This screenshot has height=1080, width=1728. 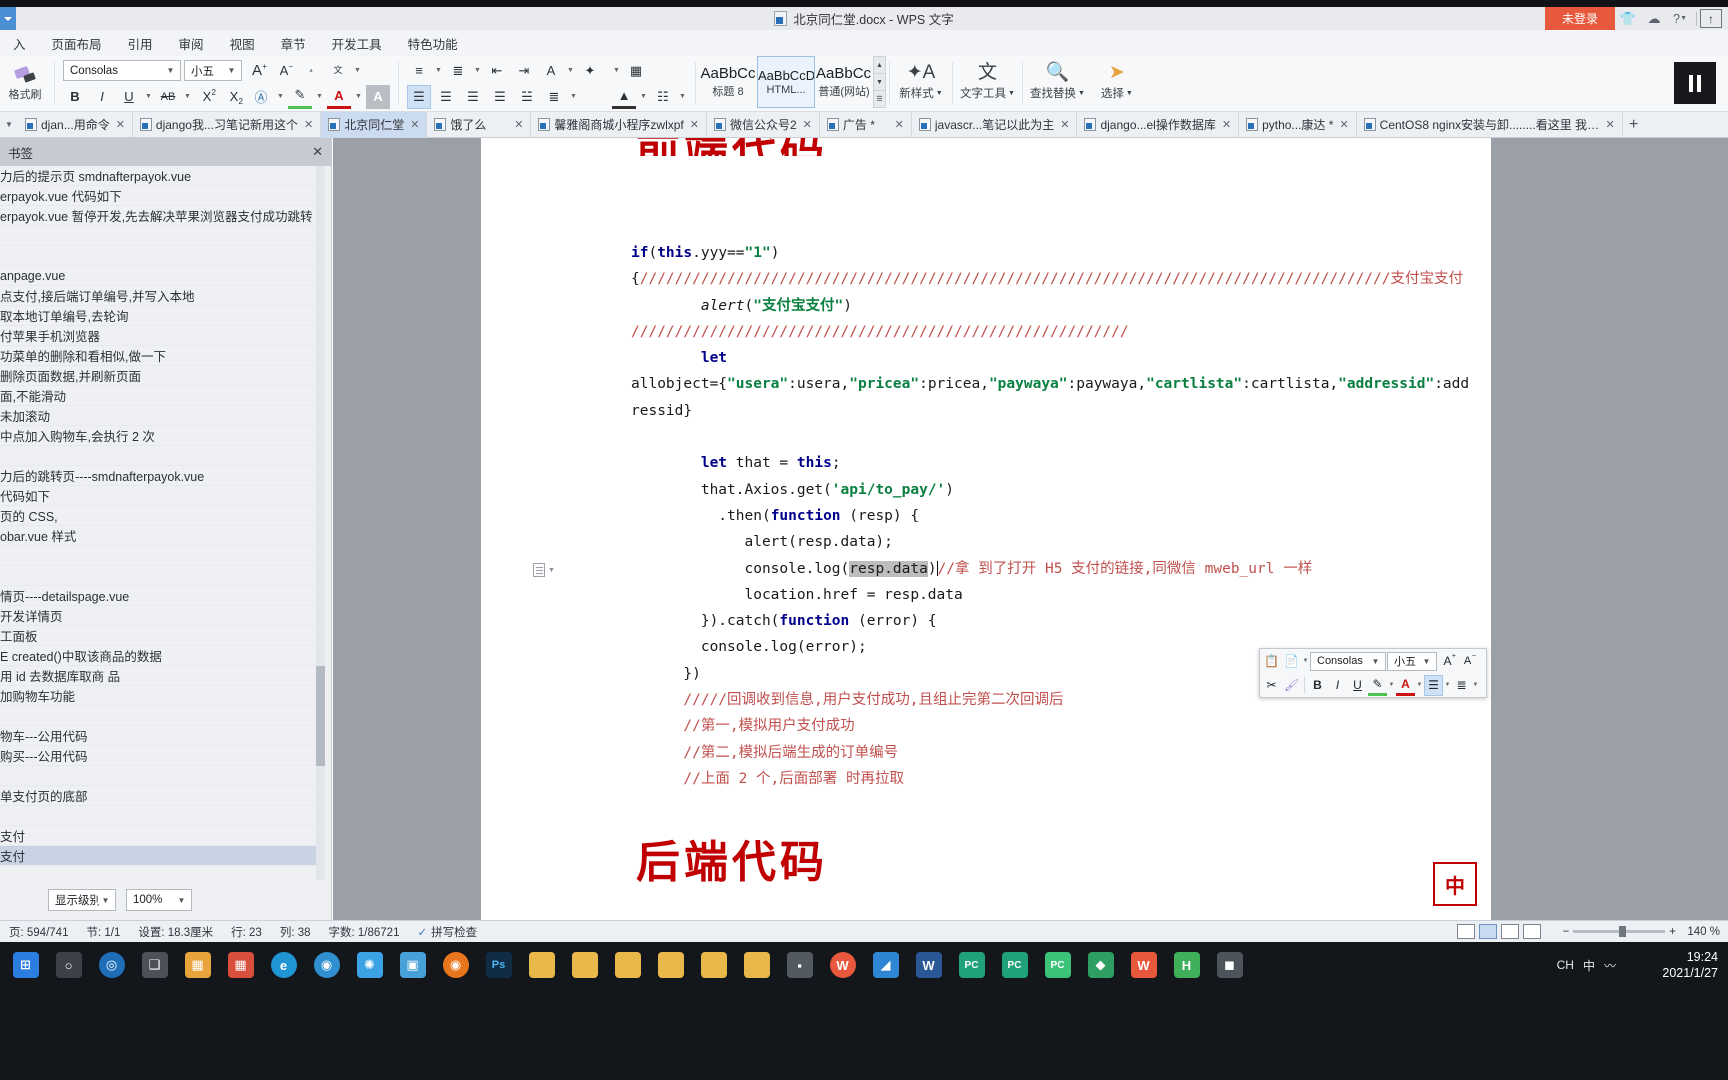 I want to click on list-item: 付苹果手机浏览器, so click(x=159, y=336).